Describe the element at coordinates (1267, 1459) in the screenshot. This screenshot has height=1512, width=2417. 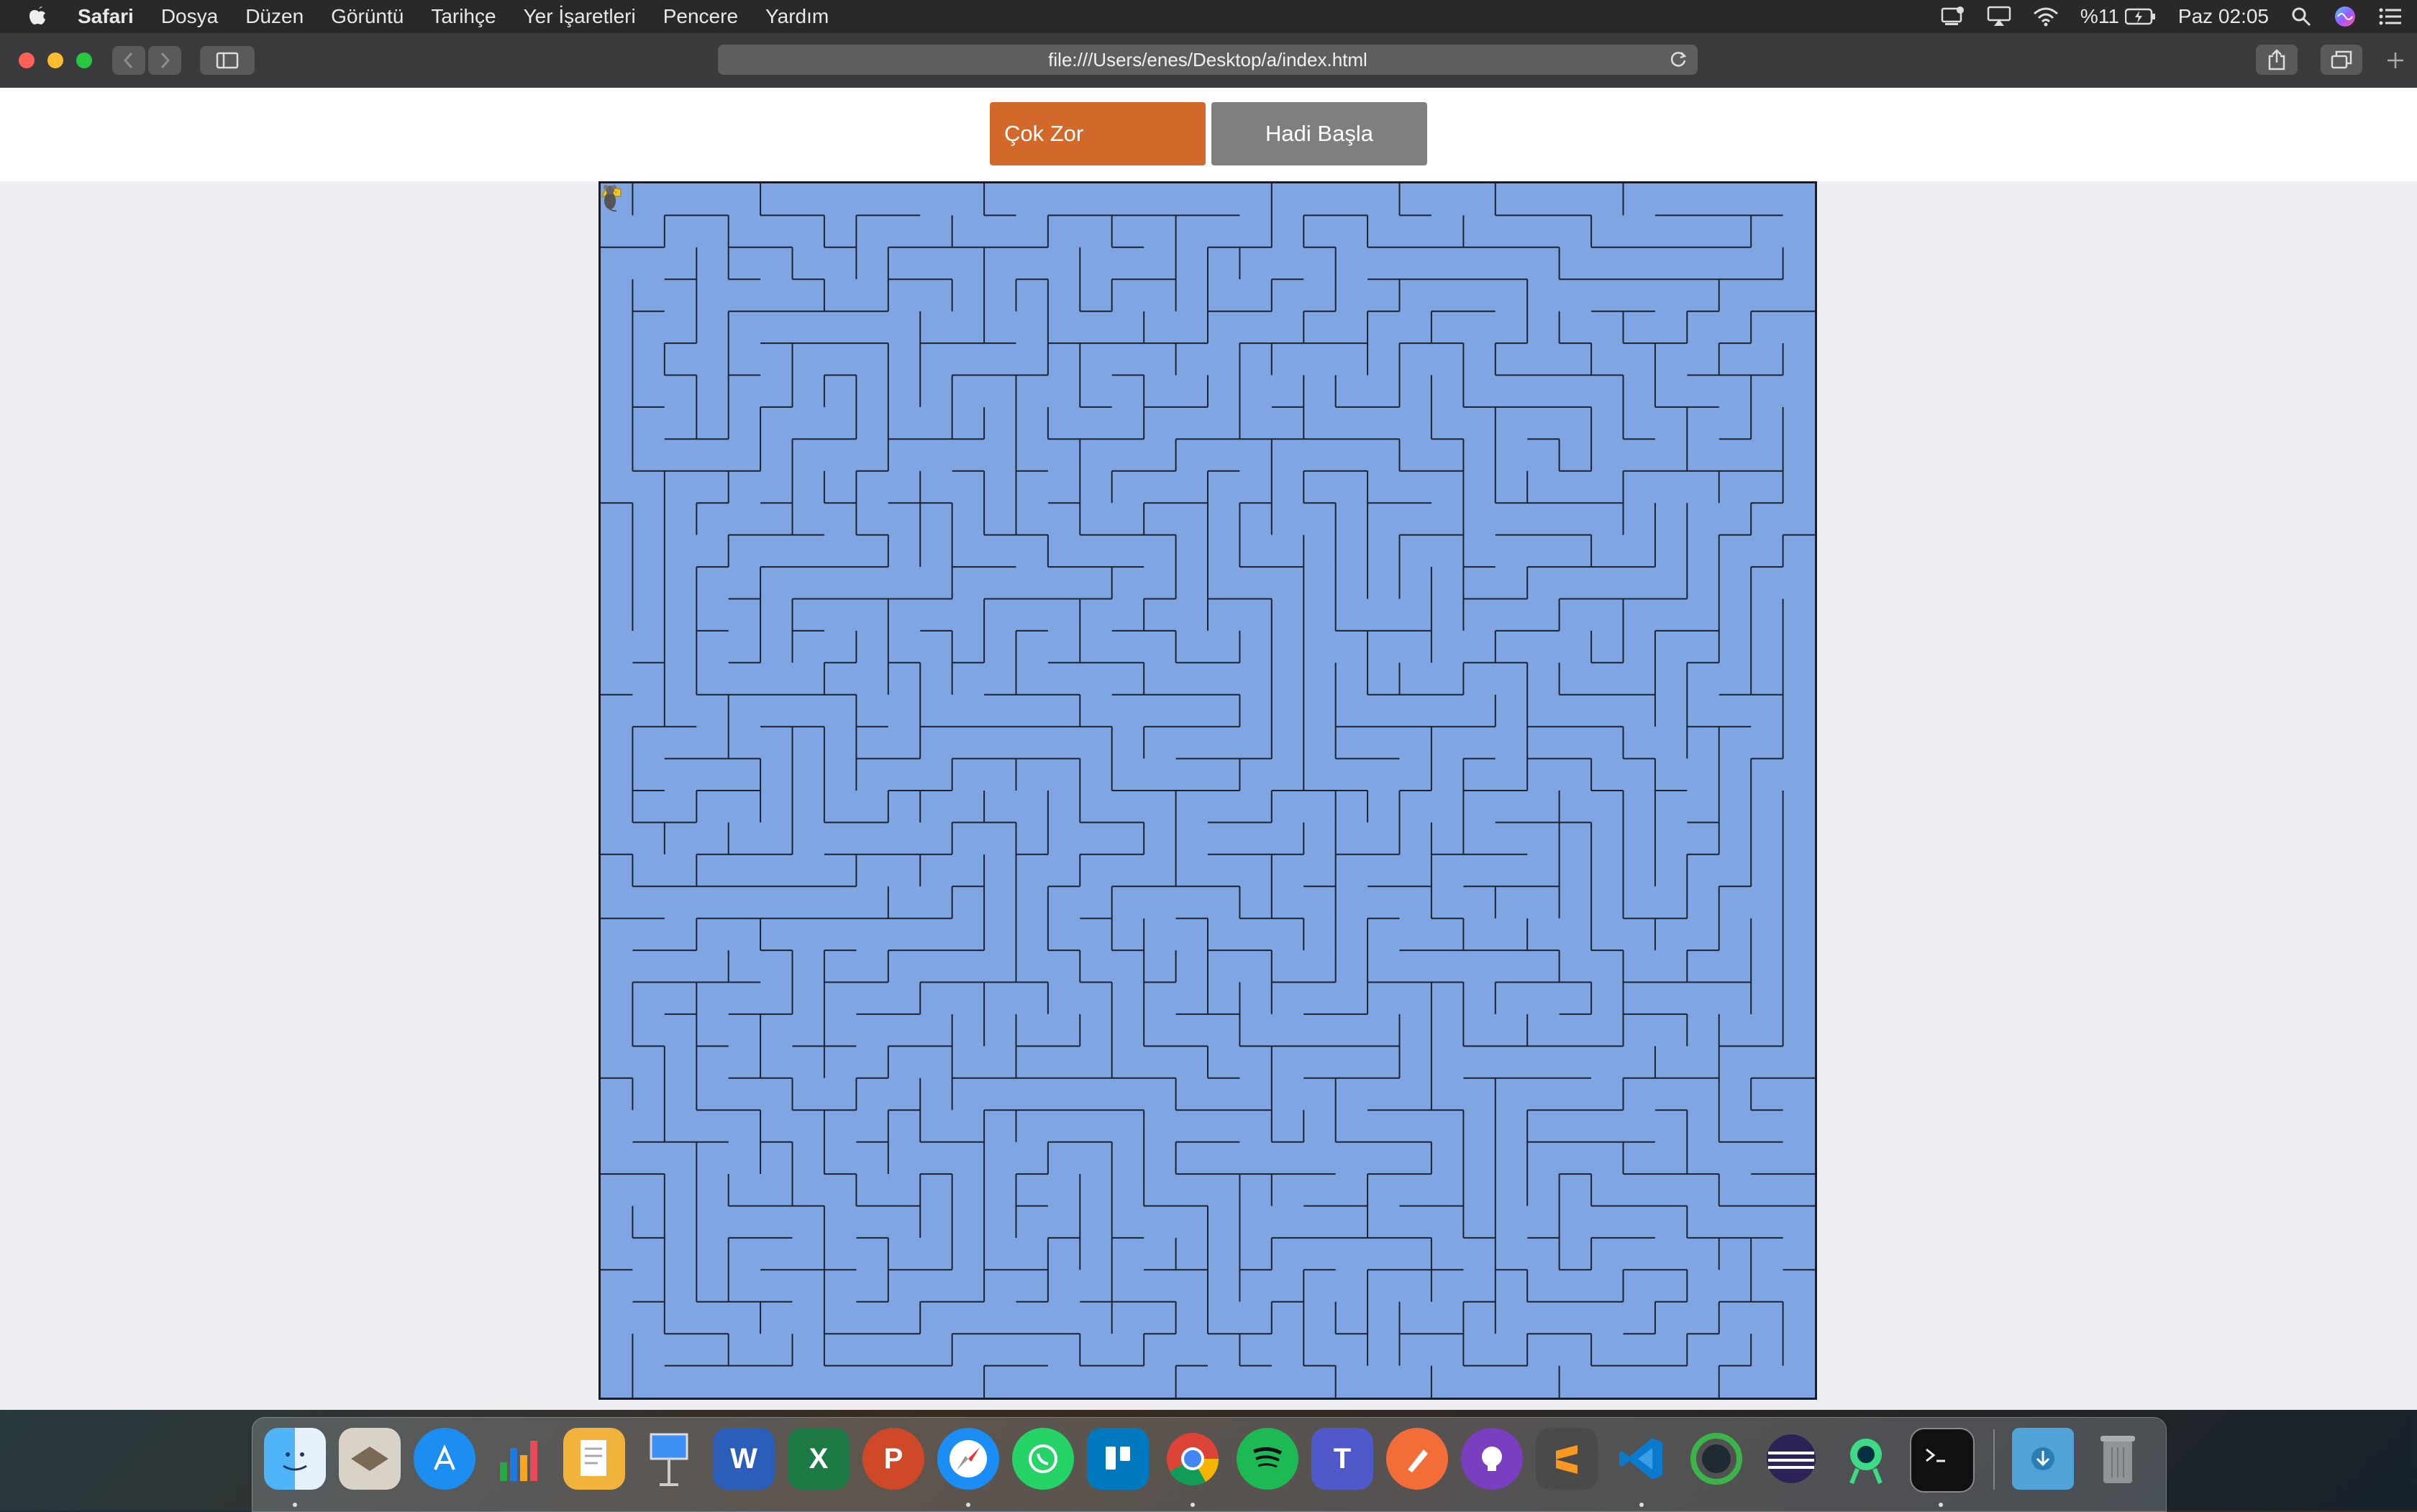
I see `spotify-icon` at that location.